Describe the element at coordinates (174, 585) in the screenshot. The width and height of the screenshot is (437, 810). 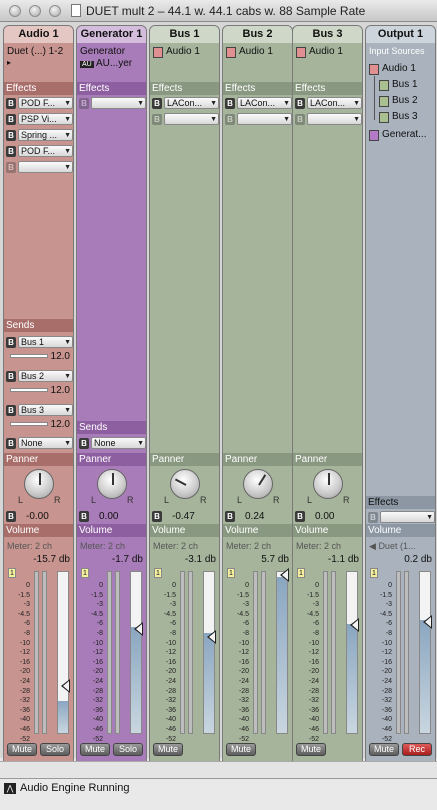
I see `db-scale-tick: 0` at that location.